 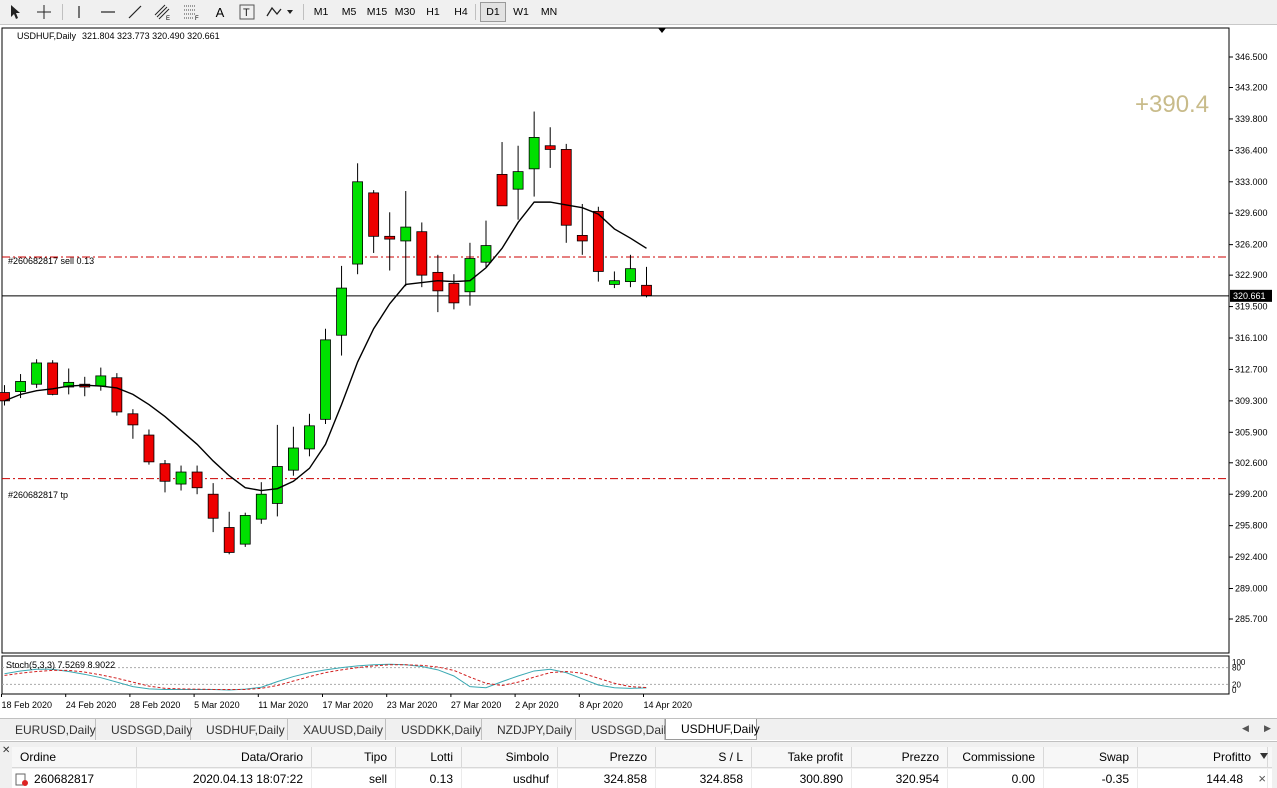 What do you see at coordinates (1251, 245) in the screenshot?
I see `y-axis-tick-label: 326.200` at bounding box center [1251, 245].